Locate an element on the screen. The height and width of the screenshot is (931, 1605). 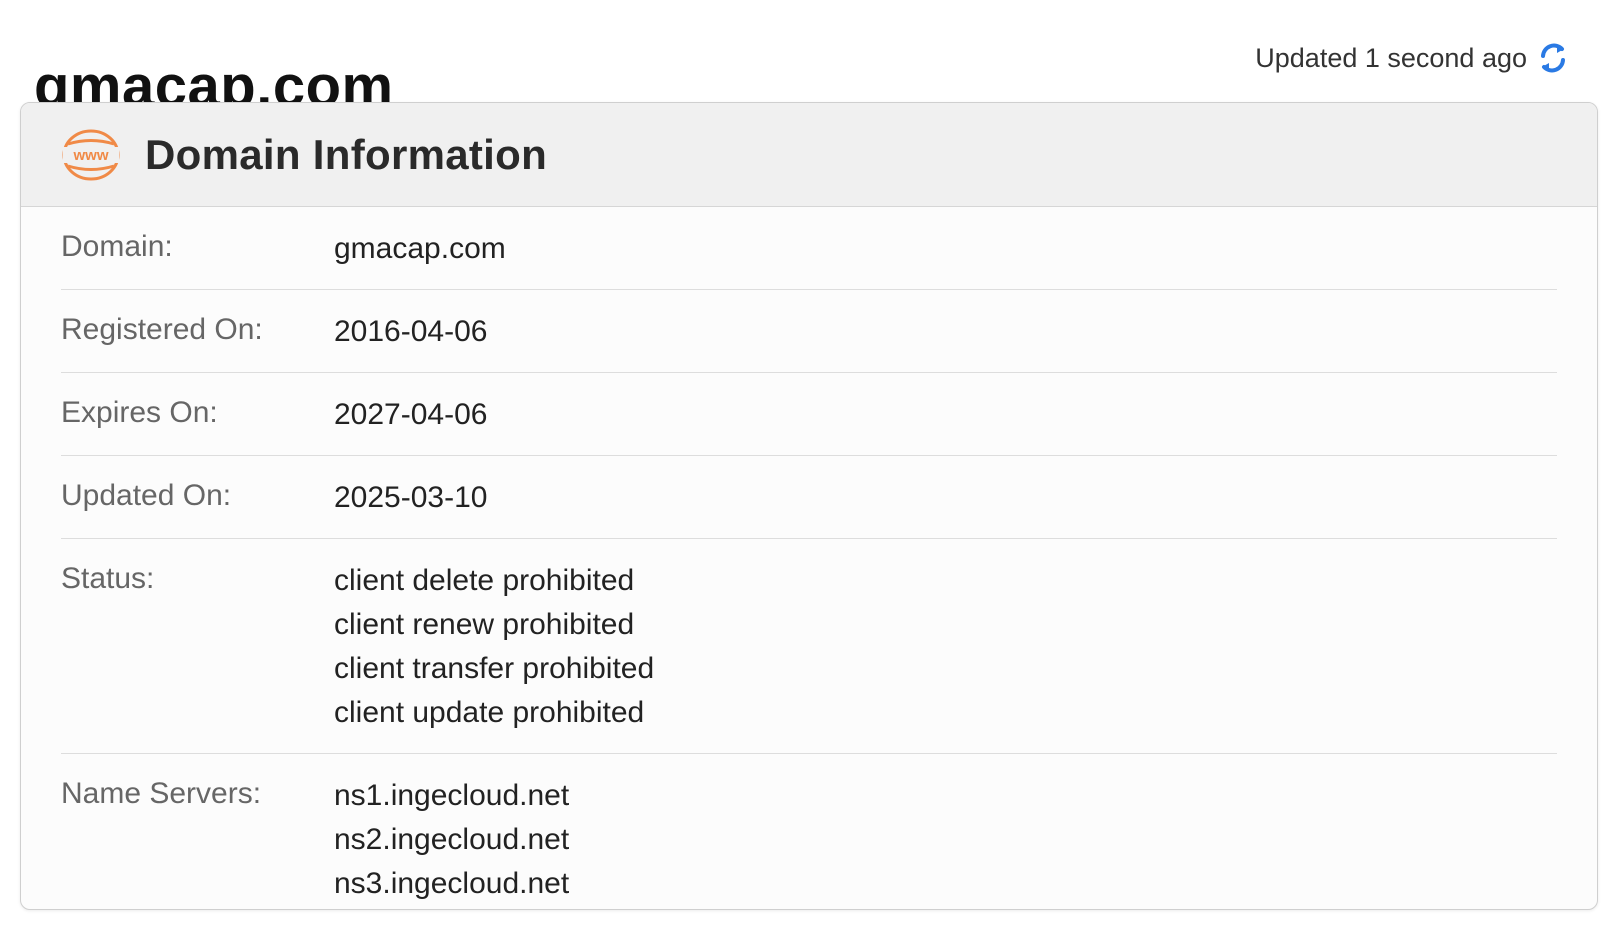
domain-value: gmacap.com is located at coordinates (420, 248).